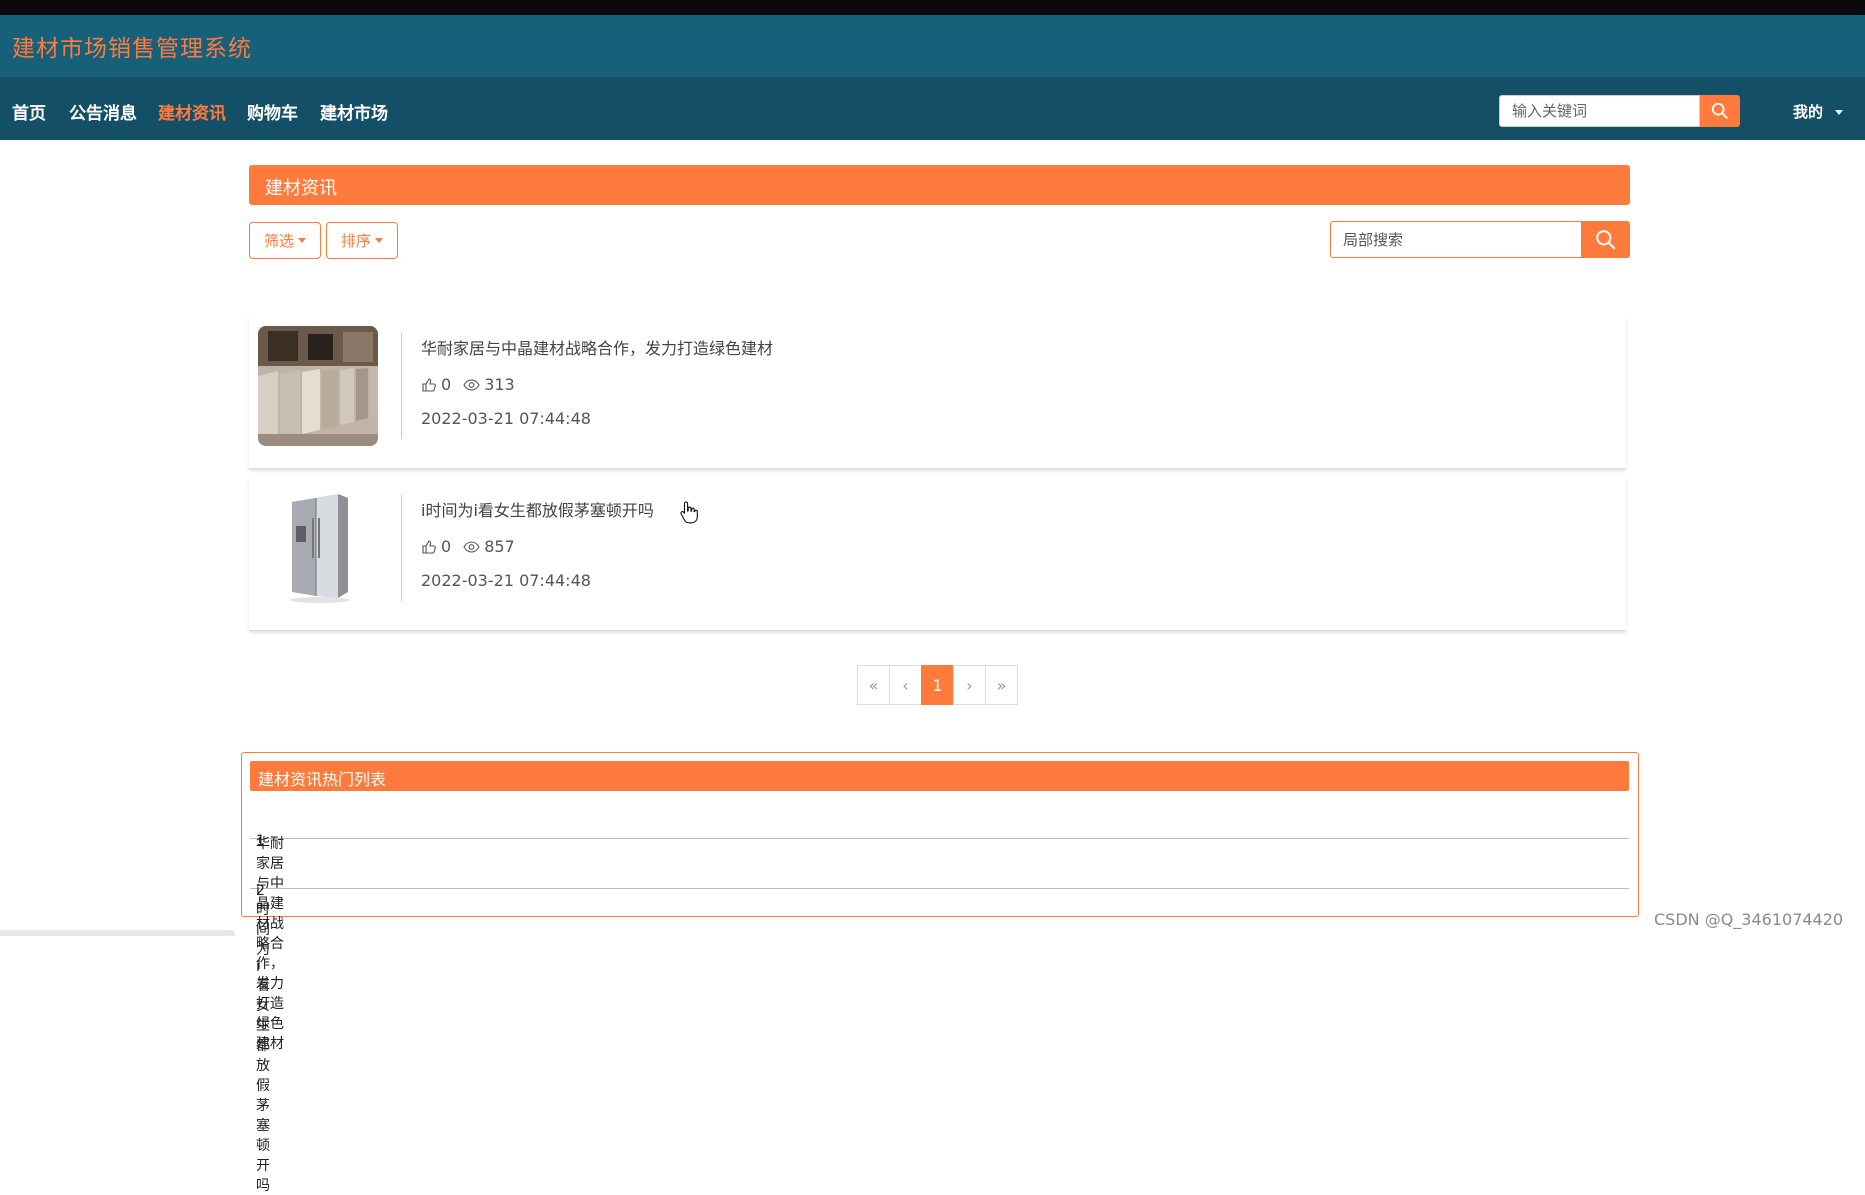  Describe the element at coordinates (1455, 239) in the screenshot. I see `local-search-input` at that location.